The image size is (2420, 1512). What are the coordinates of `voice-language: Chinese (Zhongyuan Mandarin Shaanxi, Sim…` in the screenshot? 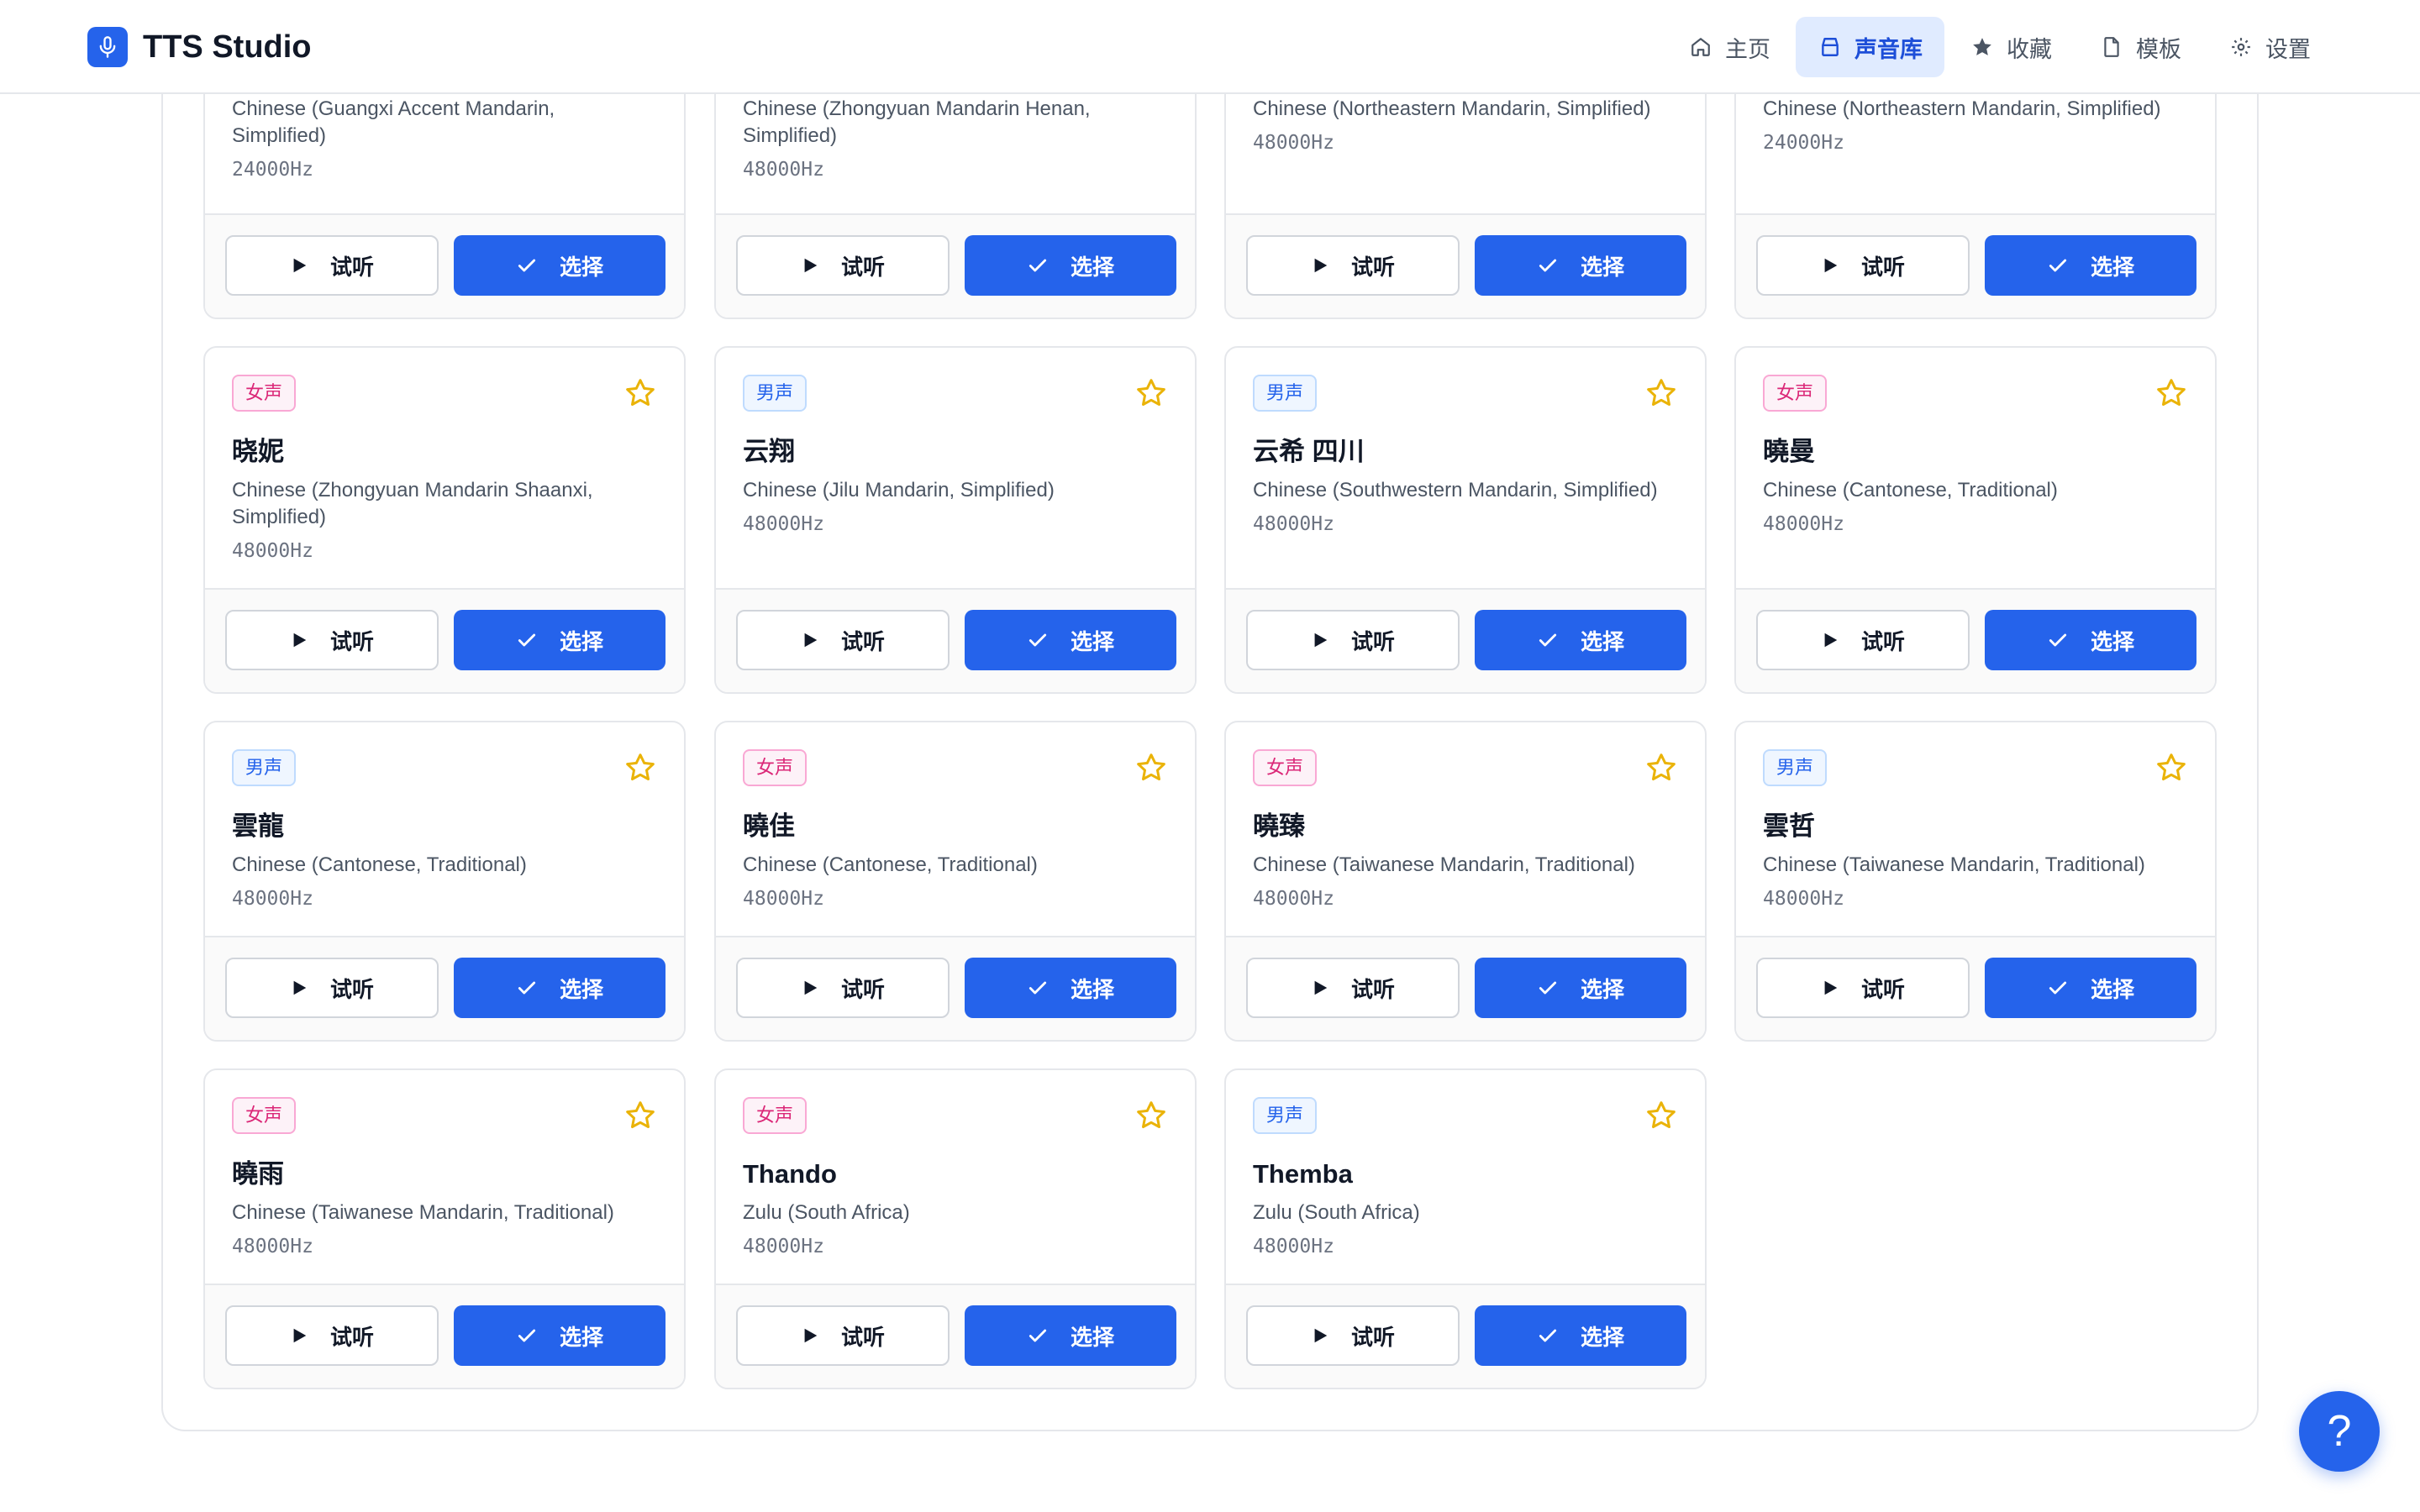 It's located at (412, 503).